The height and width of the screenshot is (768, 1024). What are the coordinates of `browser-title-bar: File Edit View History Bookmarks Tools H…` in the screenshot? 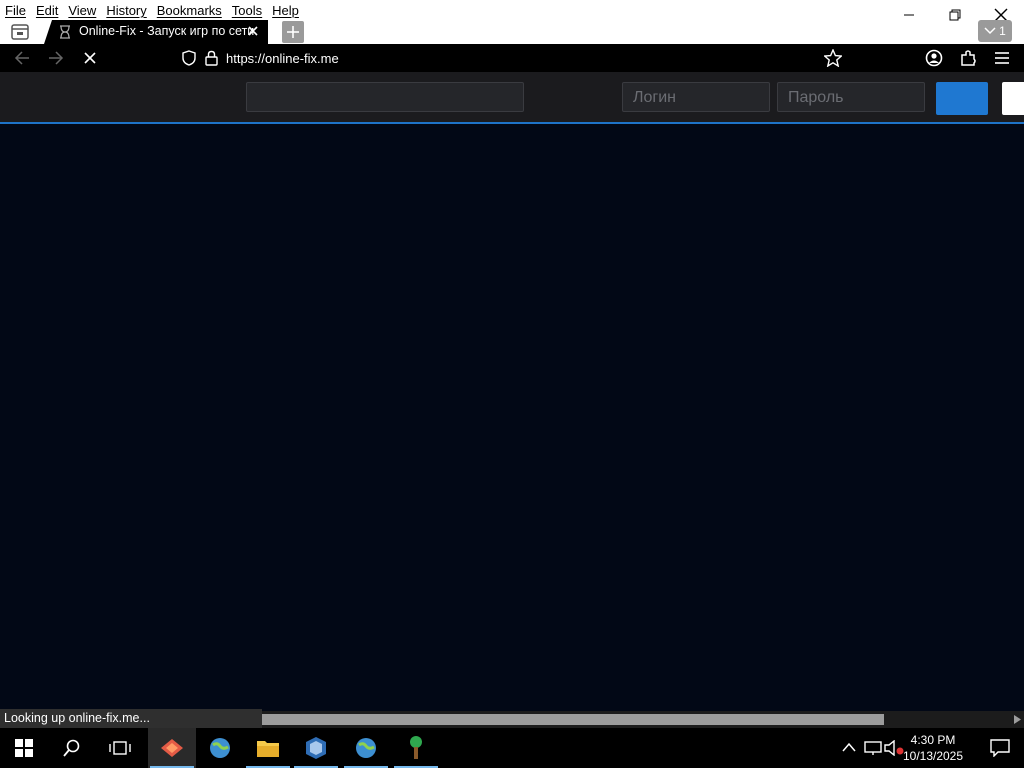 It's located at (512, 22).